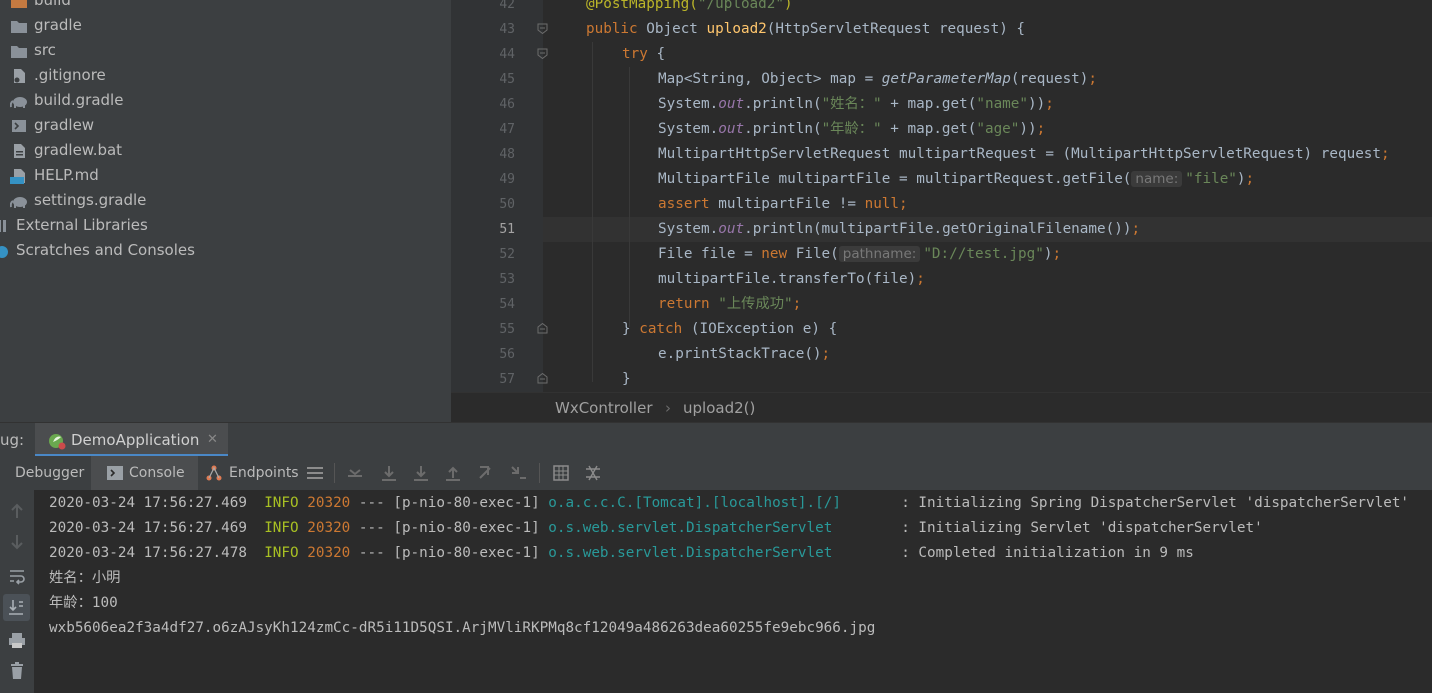  I want to click on spring-boot-icon, so click(57, 442).